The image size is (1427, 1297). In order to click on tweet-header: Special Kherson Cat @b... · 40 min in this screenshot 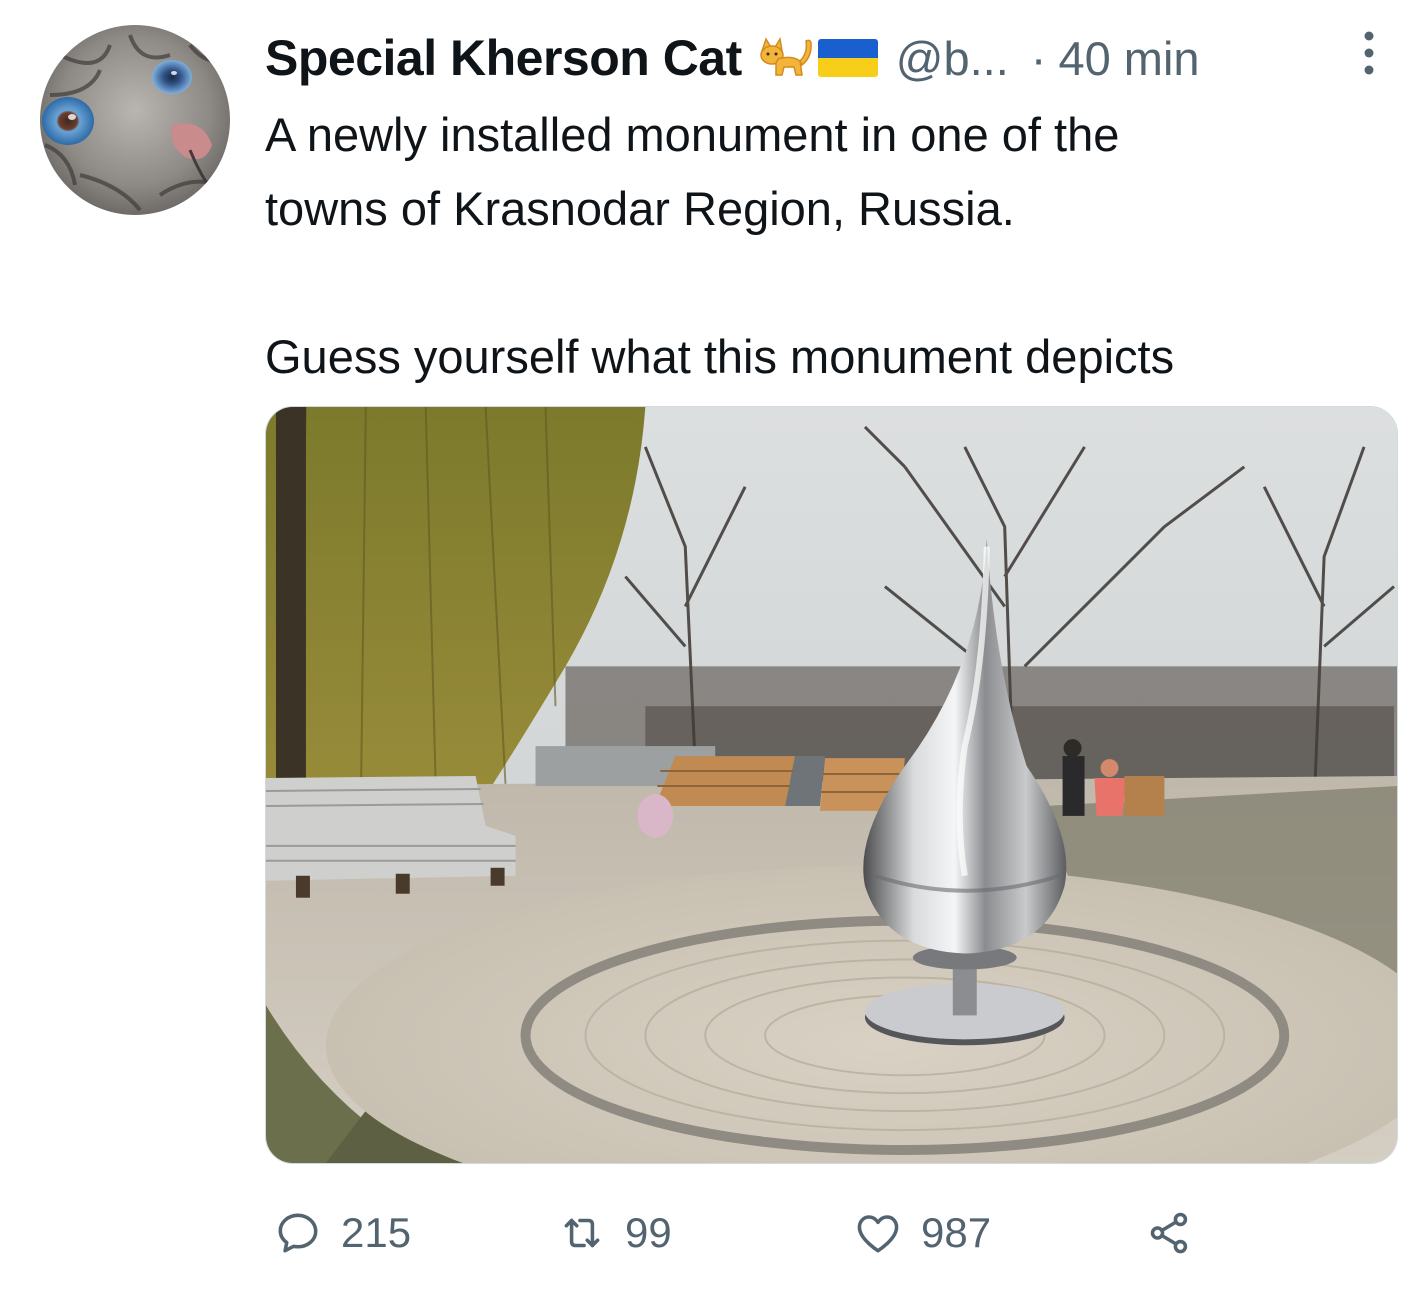, I will do `click(835, 58)`.